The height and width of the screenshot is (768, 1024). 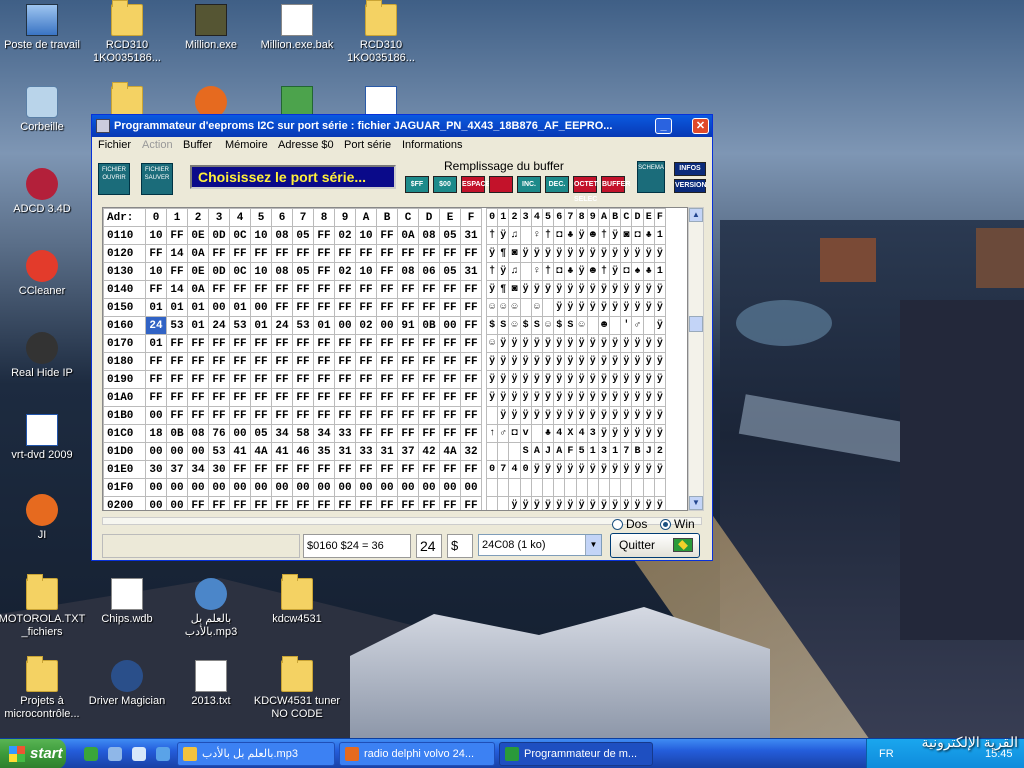 What do you see at coordinates (177, 289) in the screenshot?
I see `hex-cell: 14` at bounding box center [177, 289].